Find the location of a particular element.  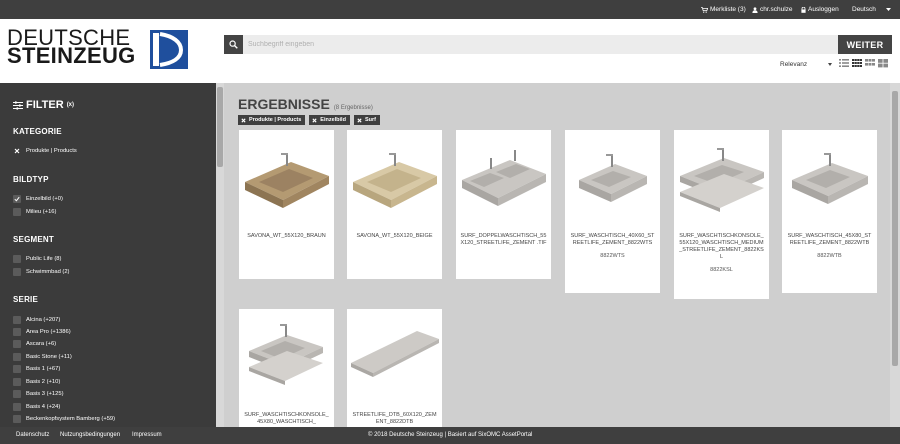

product-card: SAVONA_WT_55X120_BRAUN is located at coordinates (286, 204).